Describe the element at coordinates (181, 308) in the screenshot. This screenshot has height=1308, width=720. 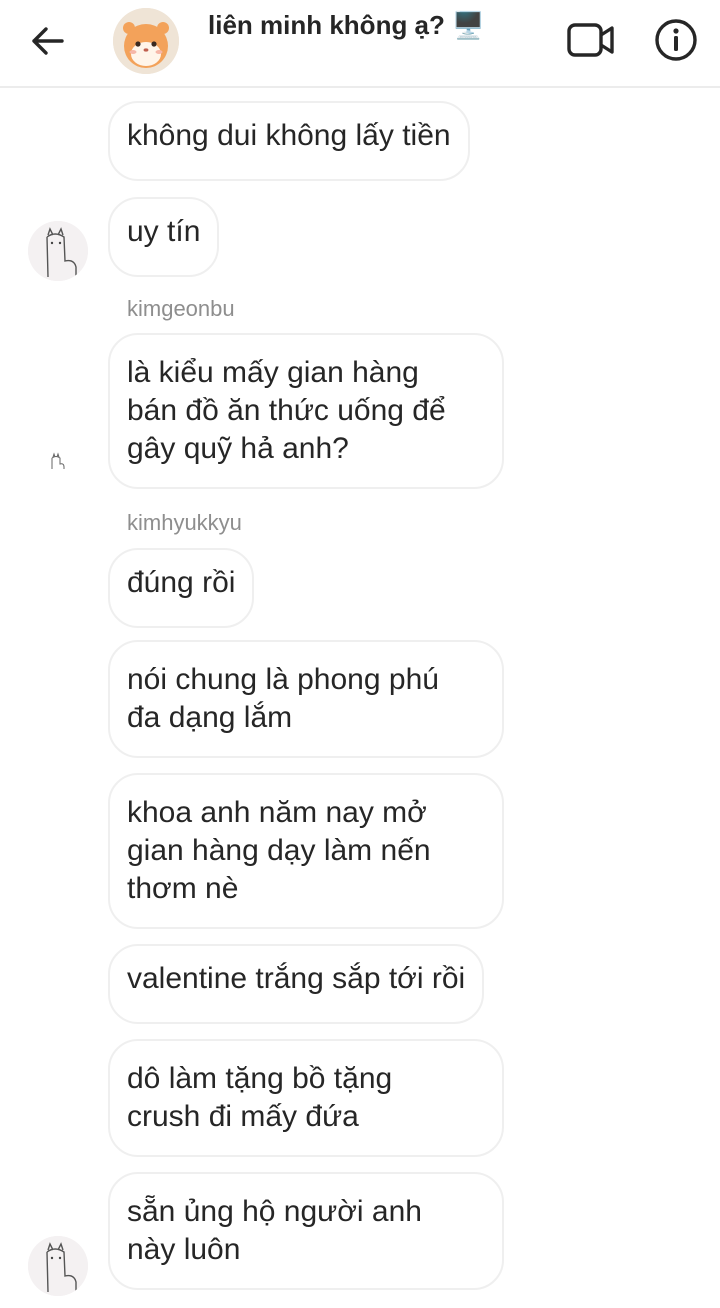
I see `sender-name: kimgeonbu` at that location.